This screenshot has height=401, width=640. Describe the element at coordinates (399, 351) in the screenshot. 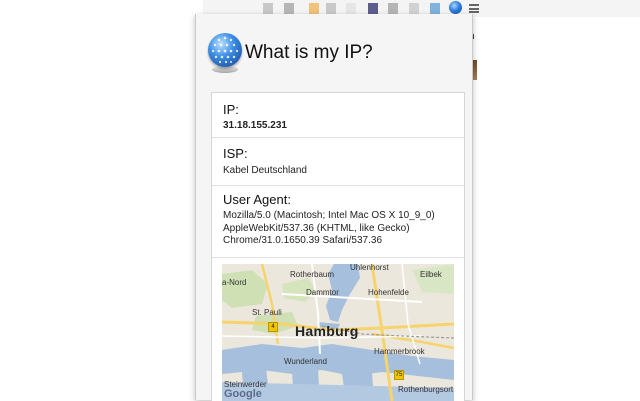

I see `map-place-label: Hammerbrook` at that location.